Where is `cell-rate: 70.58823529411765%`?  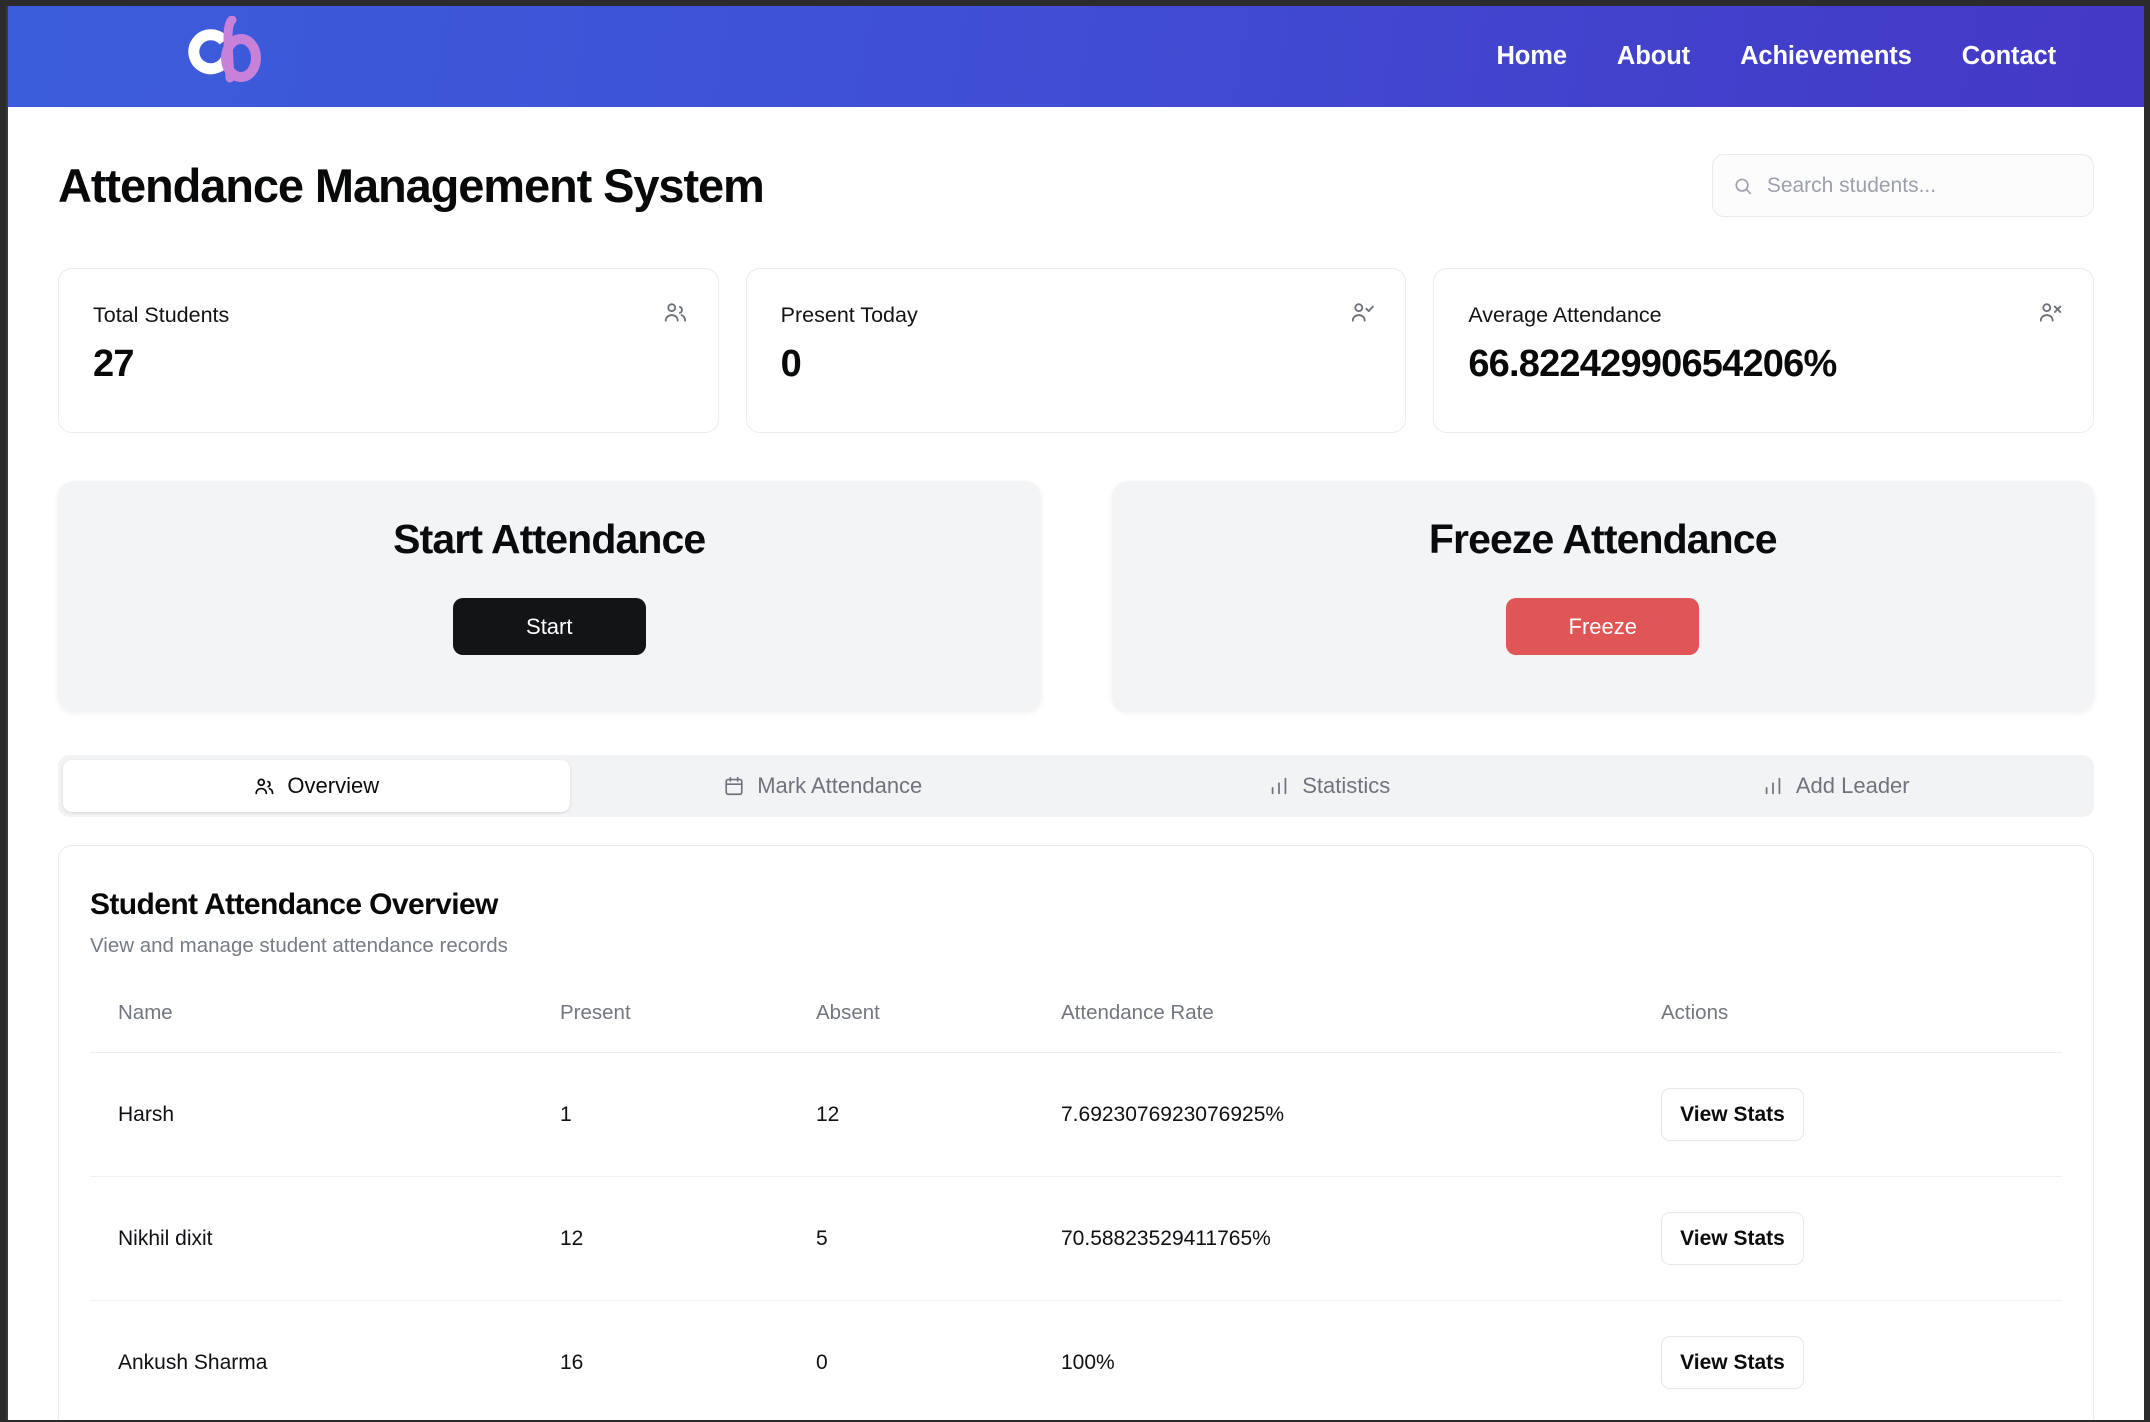 cell-rate: 70.58823529411765% is located at coordinates (1361, 1238).